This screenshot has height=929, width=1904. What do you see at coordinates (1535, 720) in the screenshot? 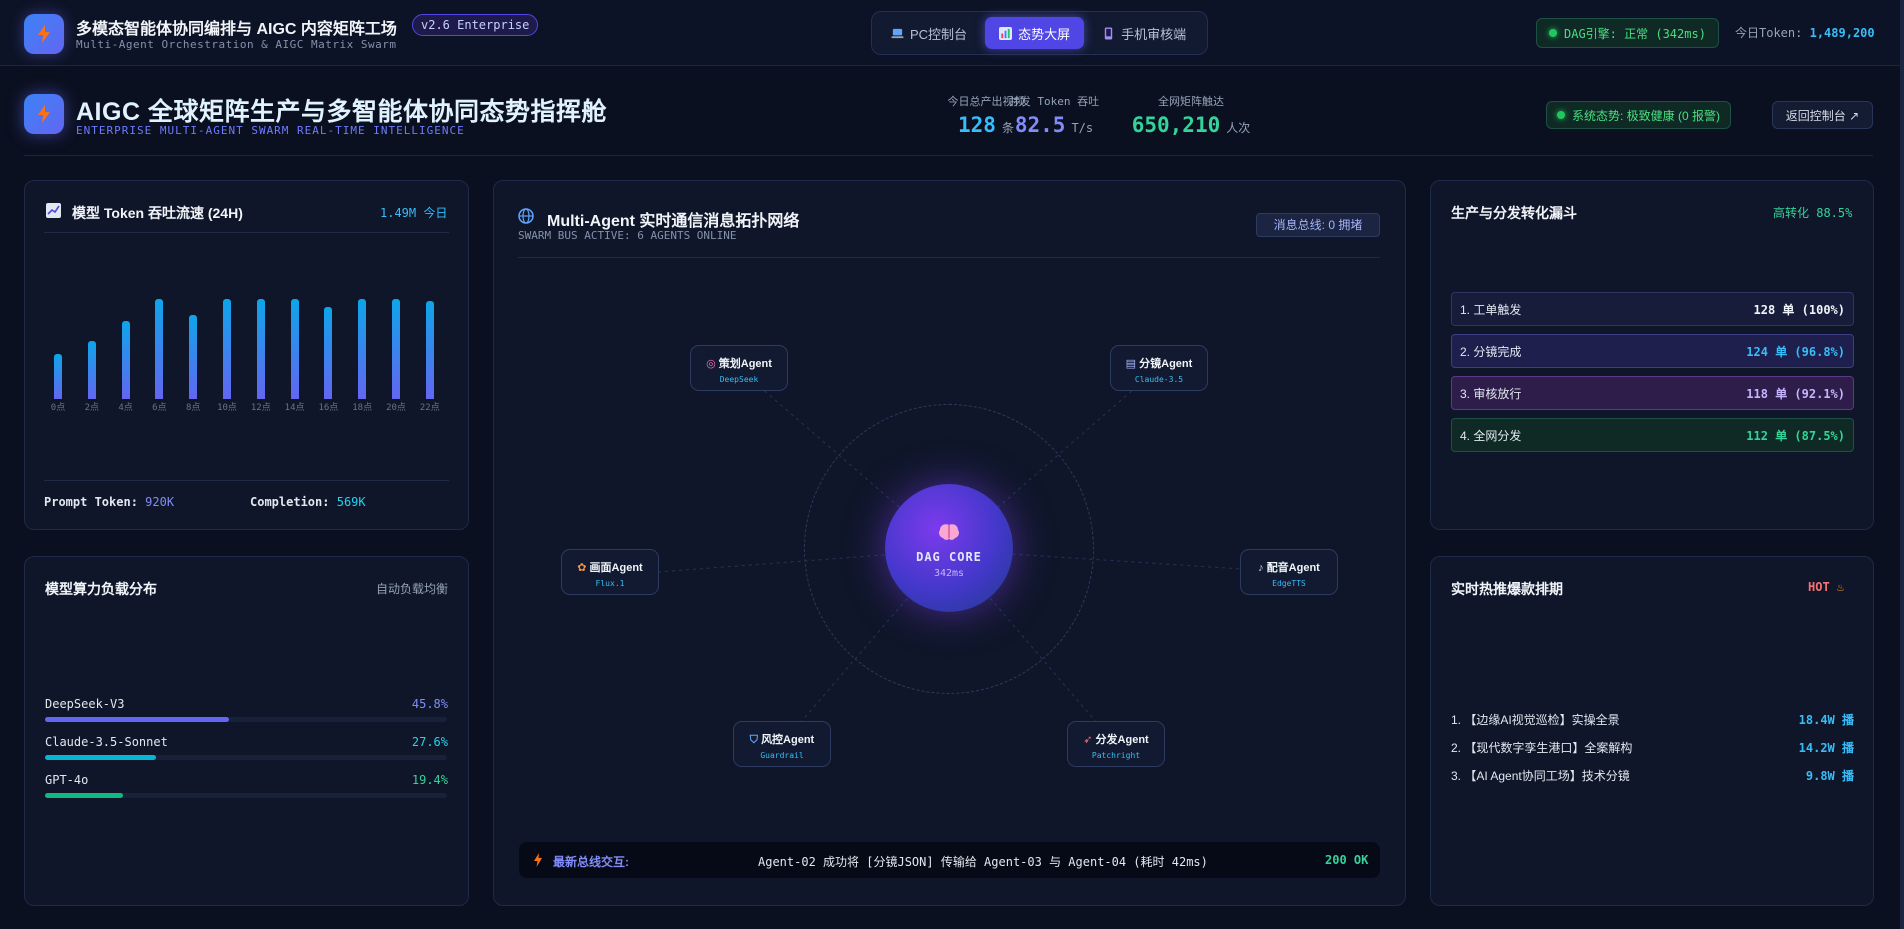
I see `hot-item-title: 1. 【边缘AI视觉巡检】实操全景` at bounding box center [1535, 720].